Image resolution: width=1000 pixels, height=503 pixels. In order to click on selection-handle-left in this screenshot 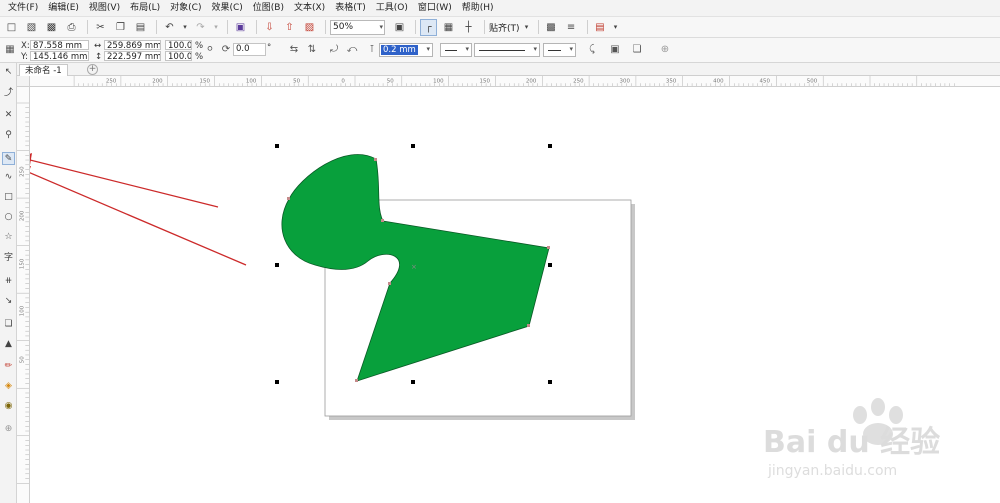, I will do `click(277, 265)`.